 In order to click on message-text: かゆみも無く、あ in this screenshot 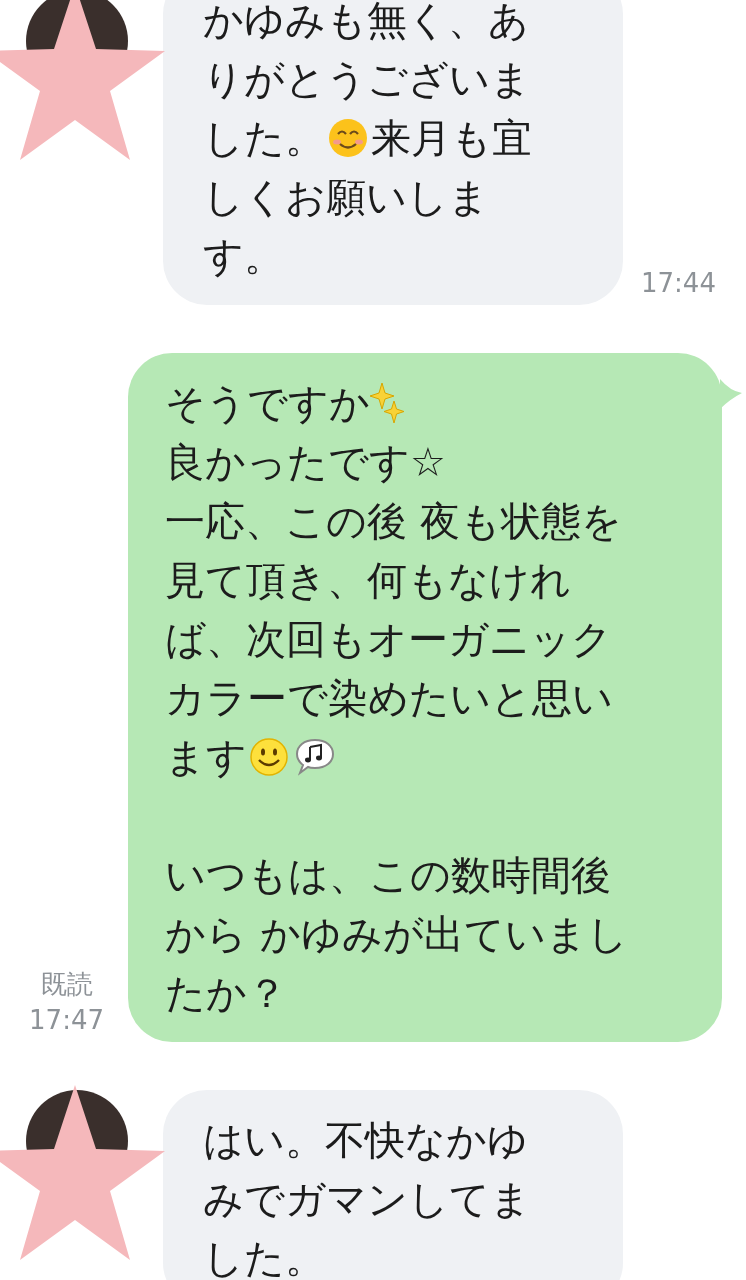, I will do `click(366, 22)`.